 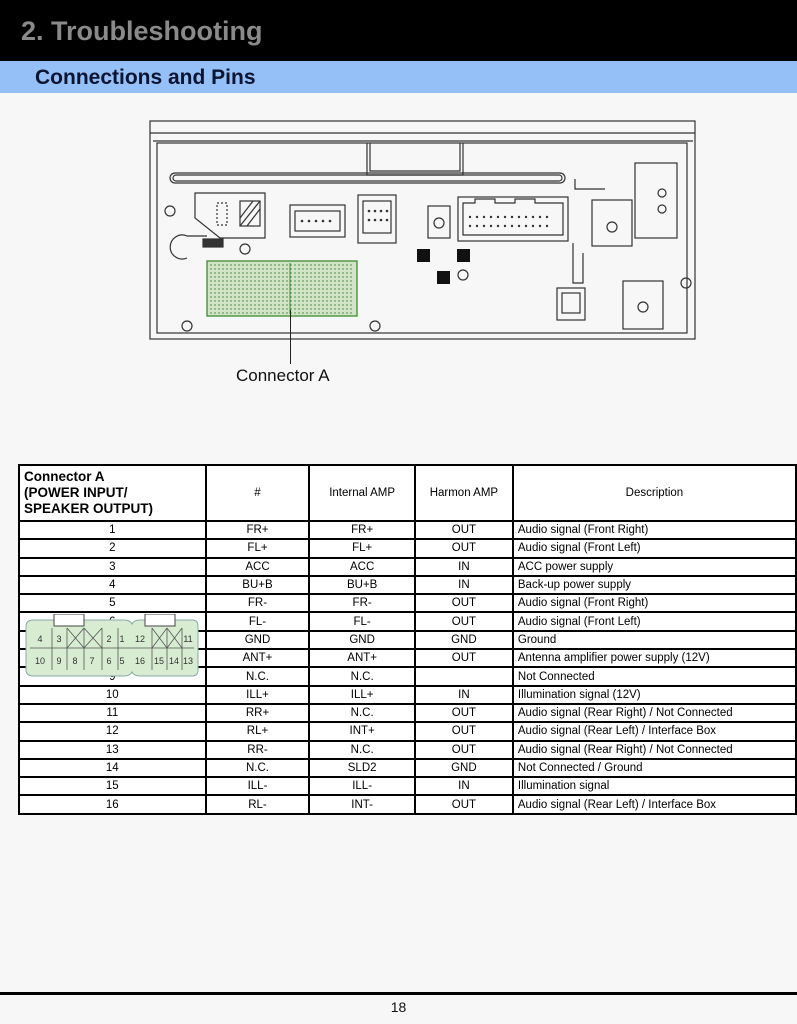 What do you see at coordinates (58, 639) in the screenshot?
I see `connector-pin-label: 3` at bounding box center [58, 639].